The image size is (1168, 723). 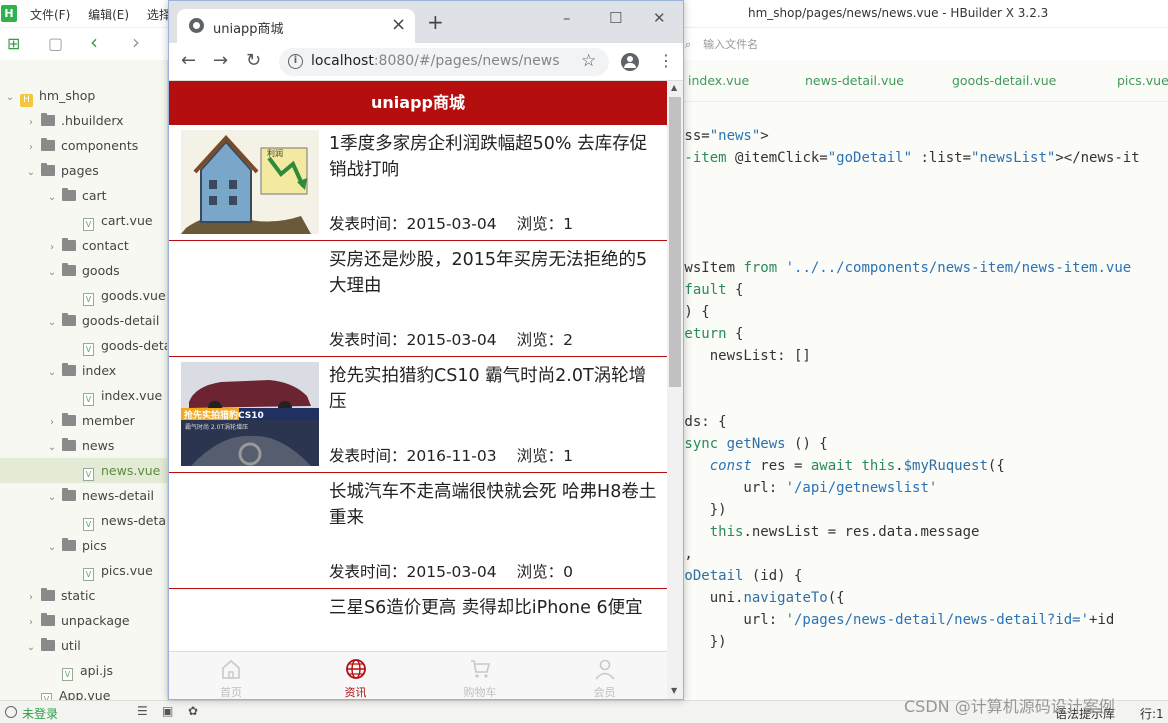 What do you see at coordinates (83, 470) in the screenshot?
I see `tree-file: Vnews.vue` at bounding box center [83, 470].